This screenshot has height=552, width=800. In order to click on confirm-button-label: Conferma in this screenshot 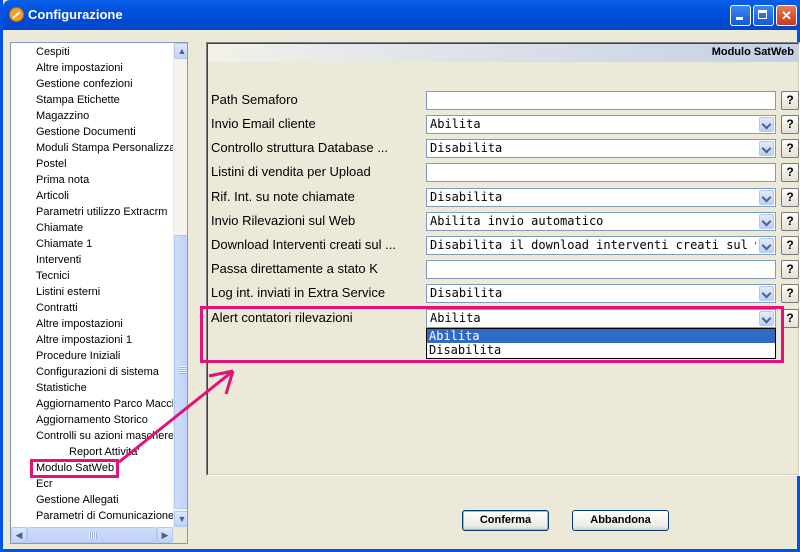, I will do `click(505, 520)`.